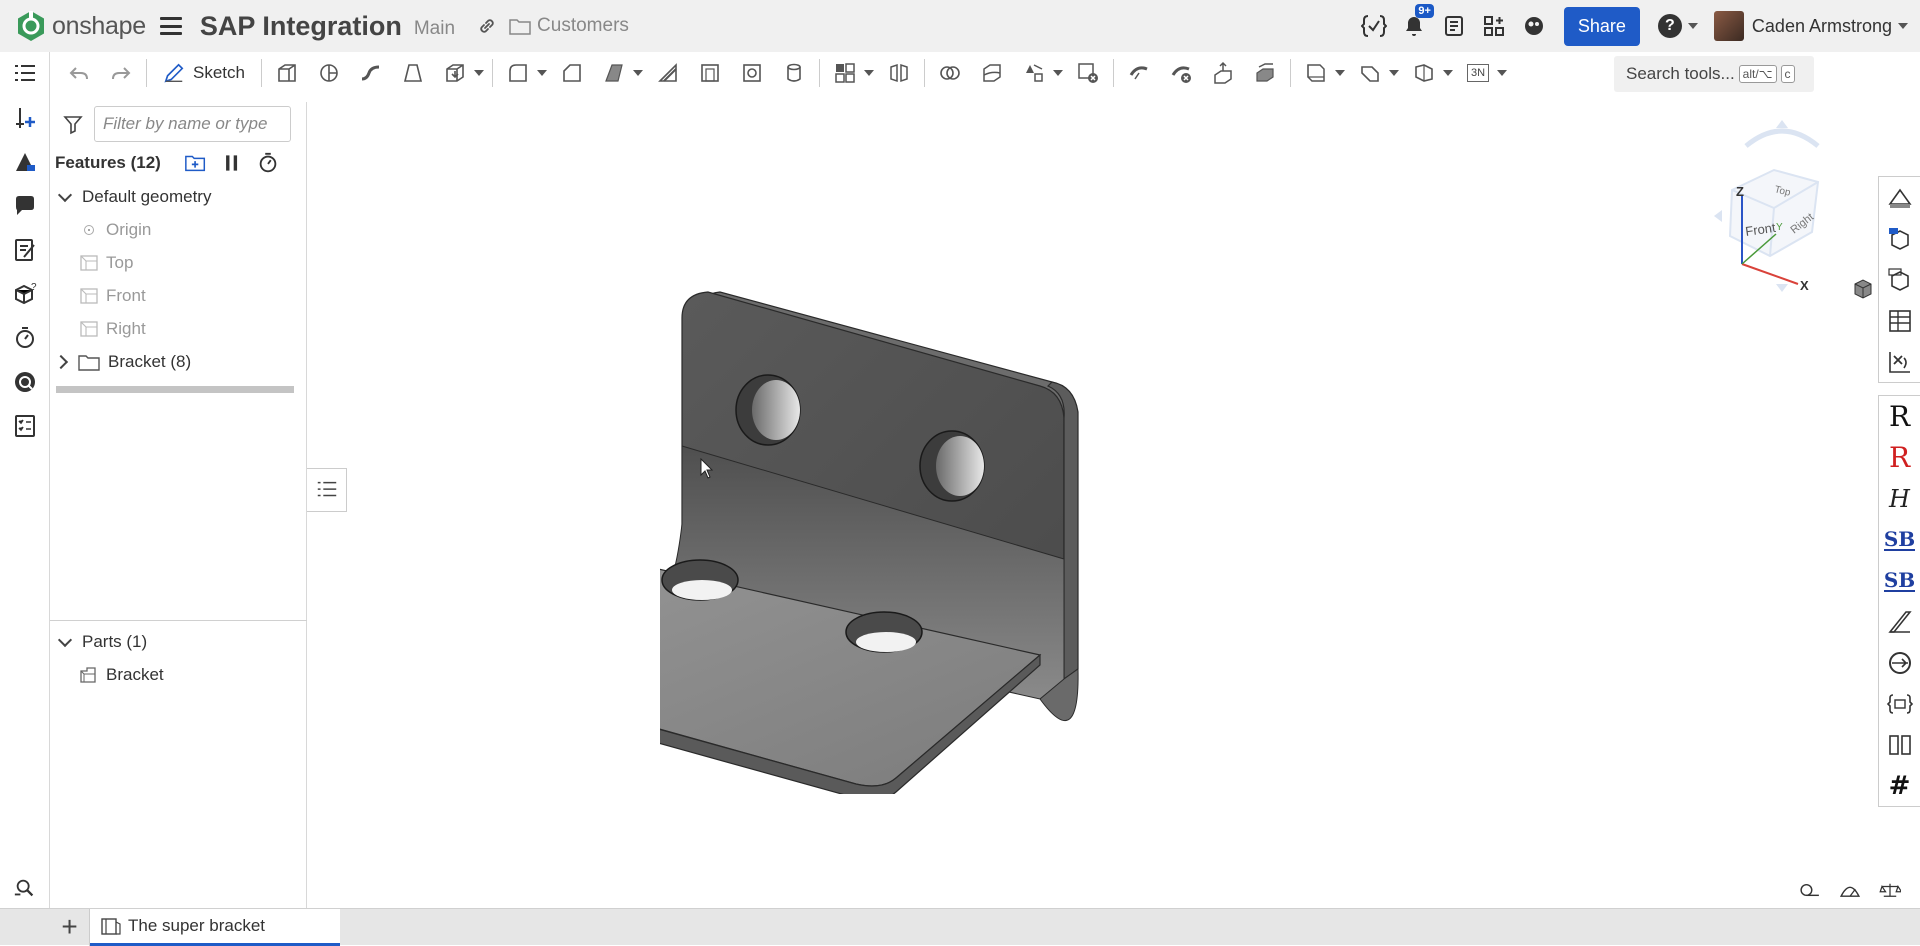  Describe the element at coordinates (301, 26) in the screenshot. I see `document-title: SAP Integration` at that location.